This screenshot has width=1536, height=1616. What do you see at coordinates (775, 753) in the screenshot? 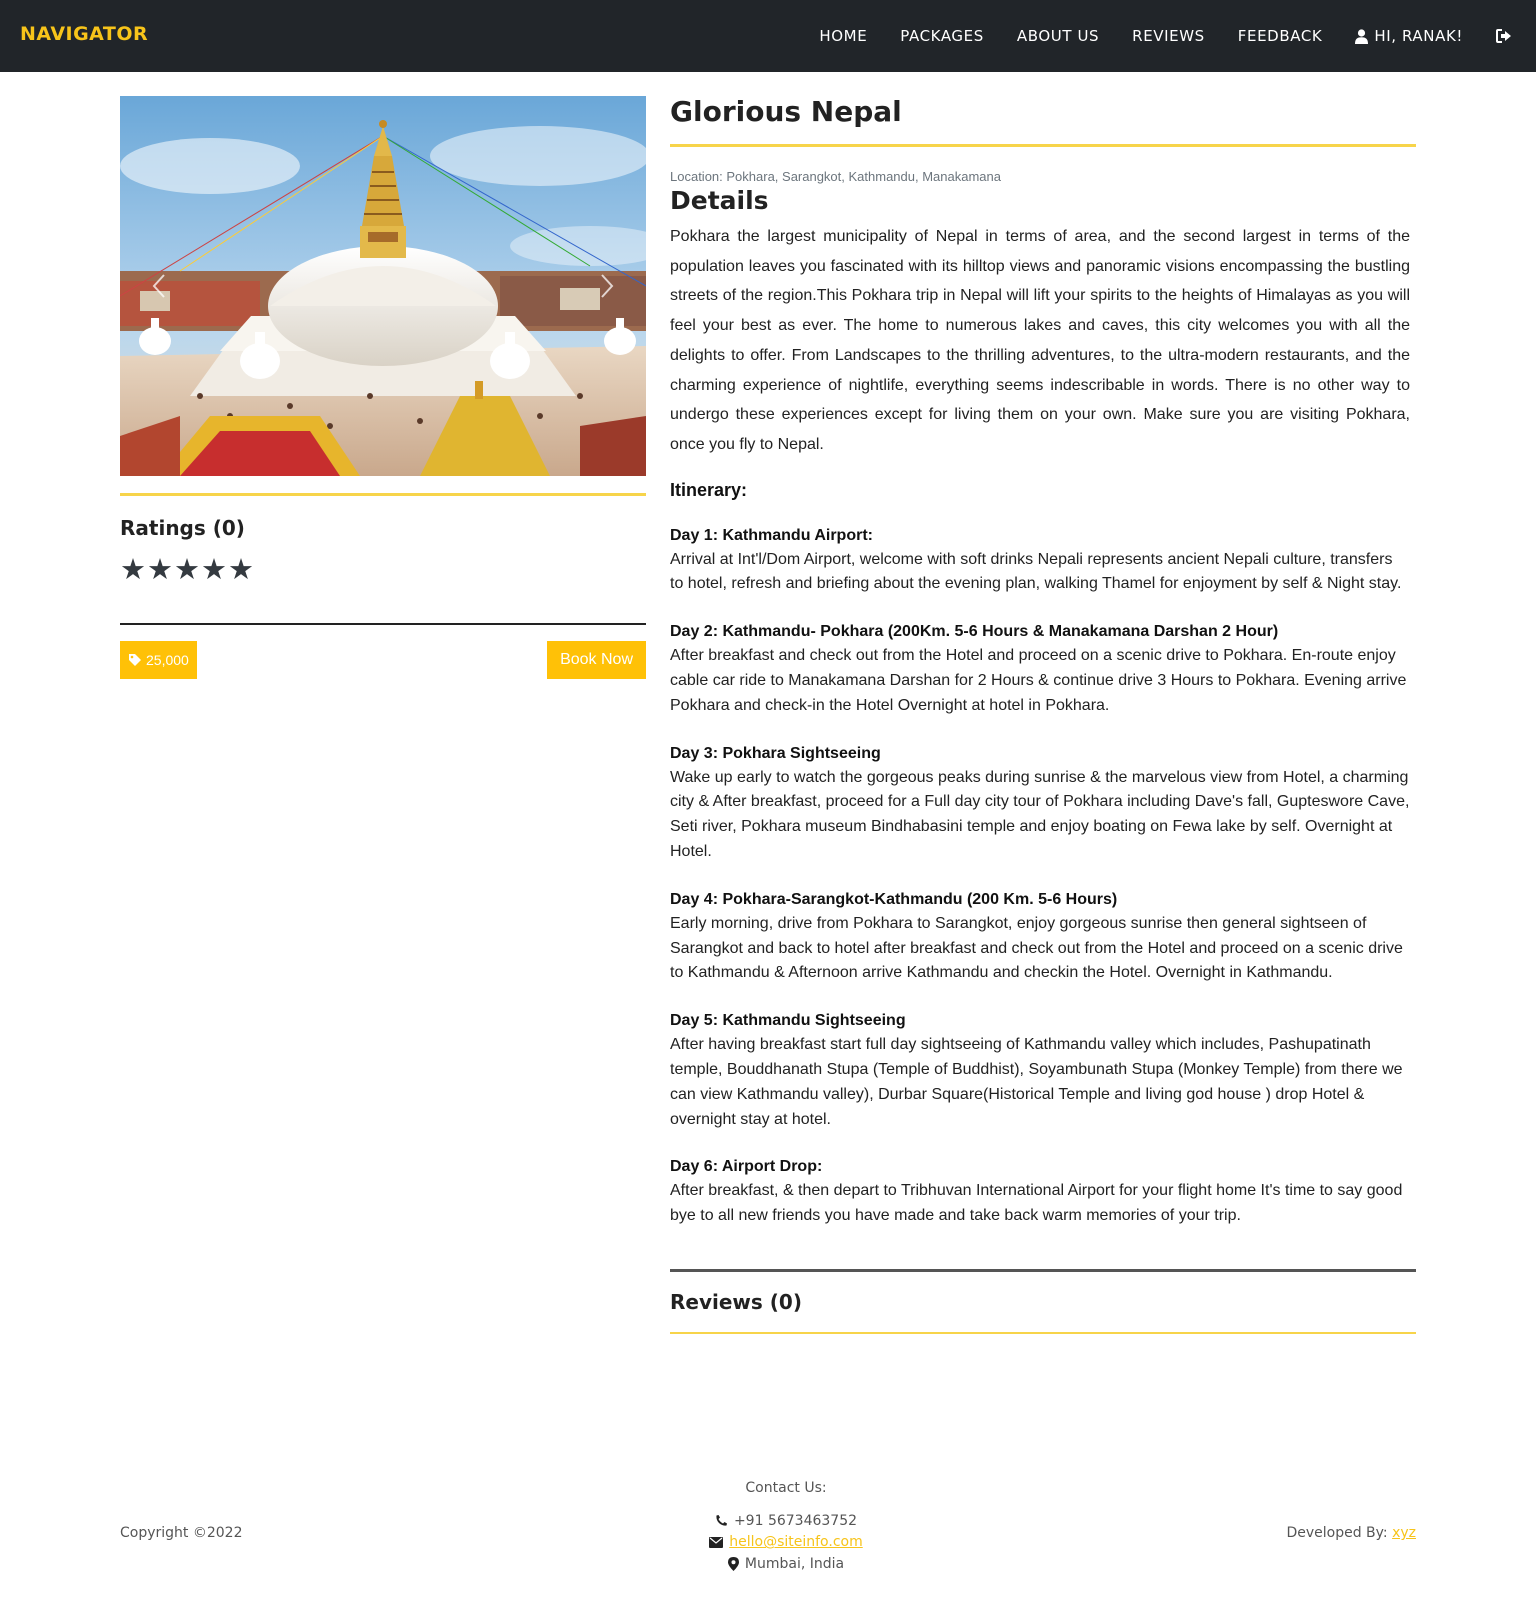
I see `itinerary-day-title: Day 3: Pokhara Sightseeing` at bounding box center [775, 753].